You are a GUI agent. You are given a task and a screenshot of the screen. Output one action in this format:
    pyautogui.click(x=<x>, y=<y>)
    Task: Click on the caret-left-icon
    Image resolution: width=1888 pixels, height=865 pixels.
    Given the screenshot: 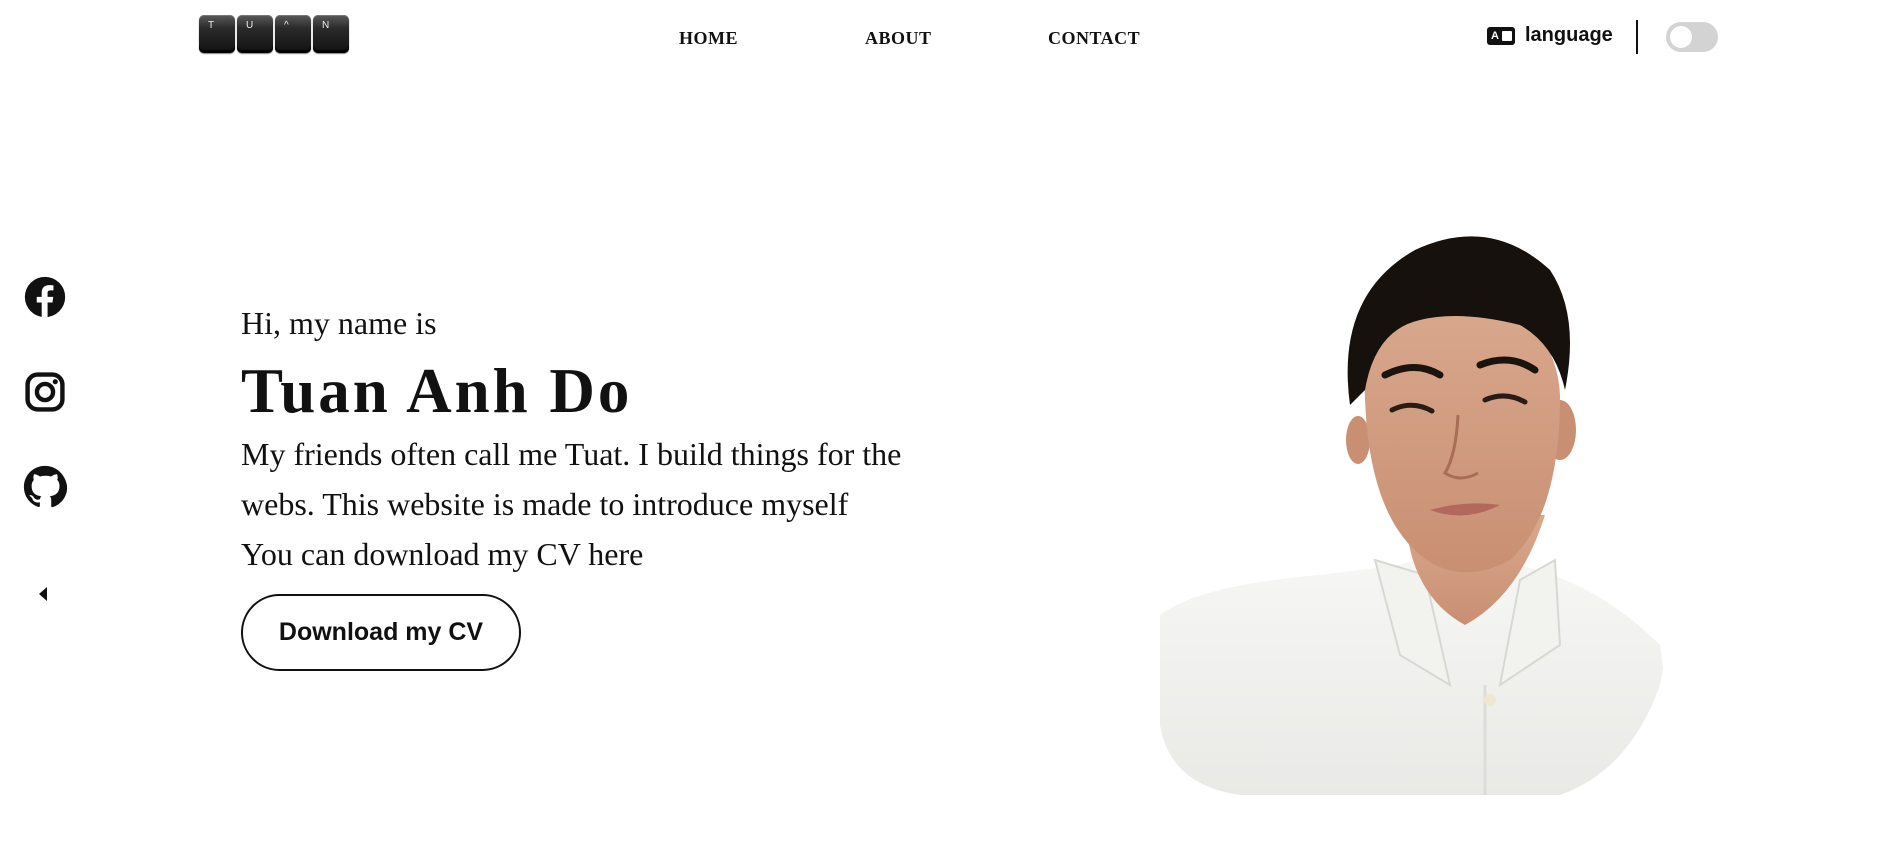 What is the action you would take?
    pyautogui.click(x=43, y=594)
    